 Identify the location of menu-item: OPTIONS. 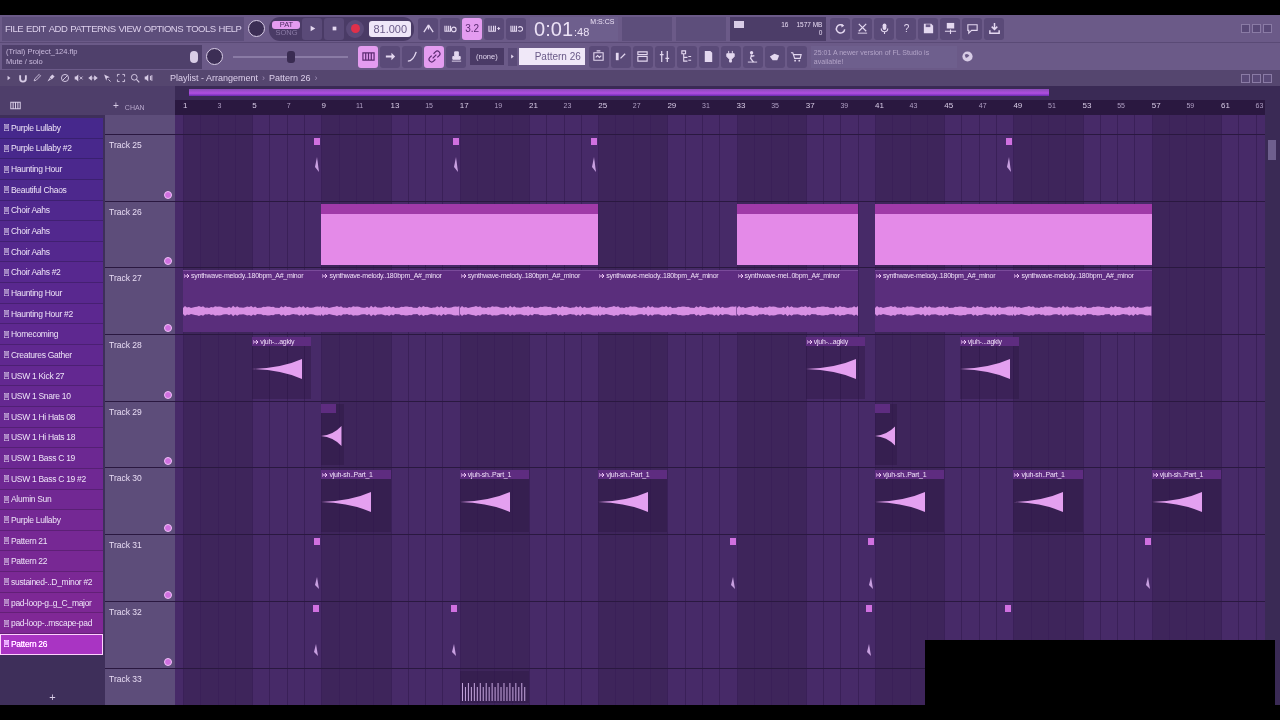
(163, 28).